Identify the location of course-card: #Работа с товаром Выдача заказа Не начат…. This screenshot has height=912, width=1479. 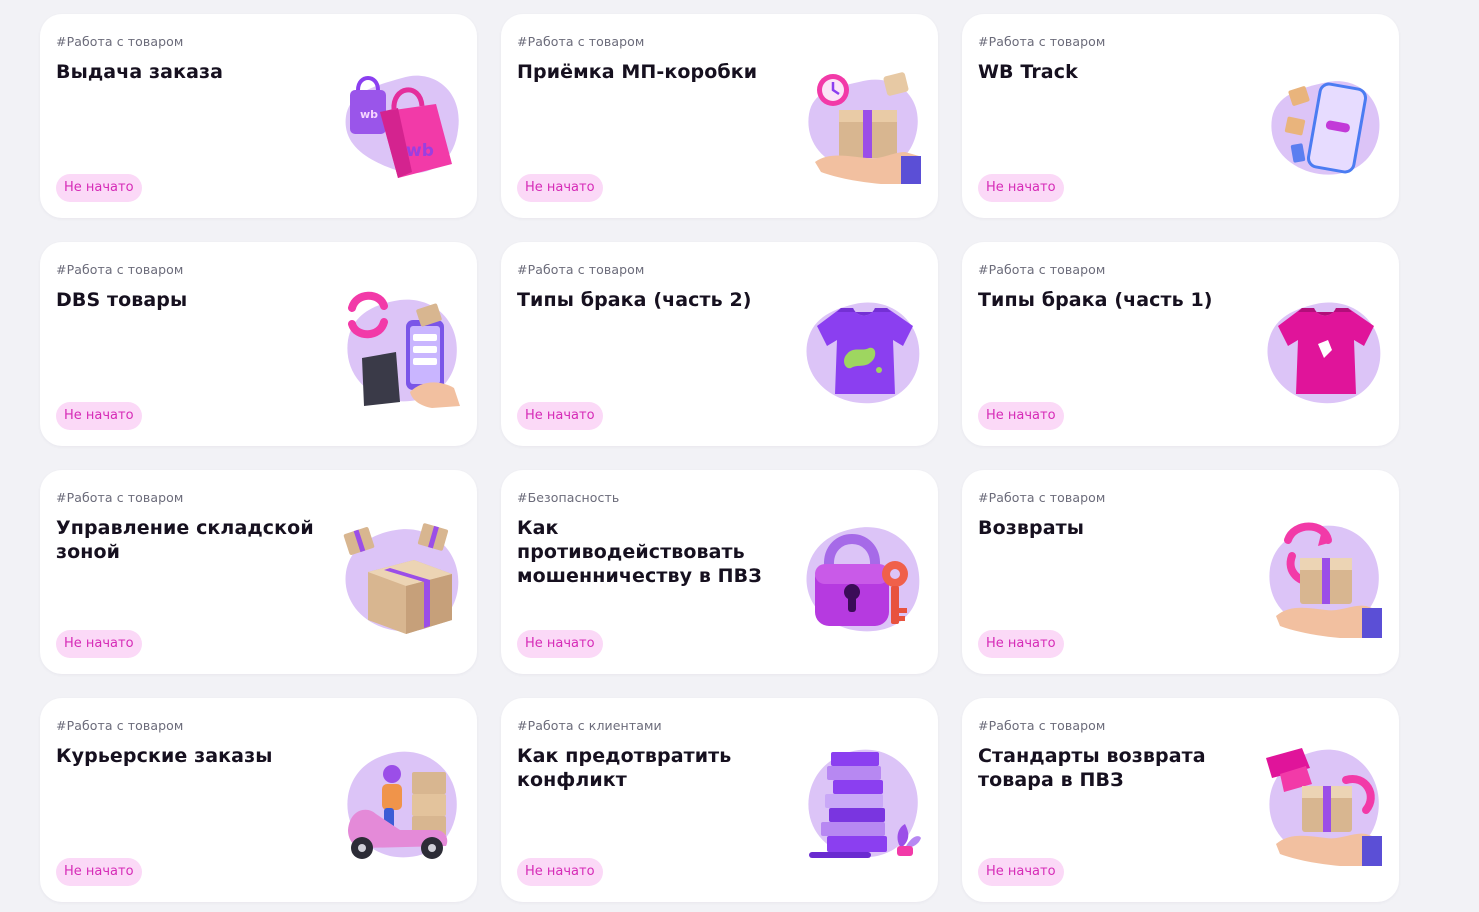
(258, 116).